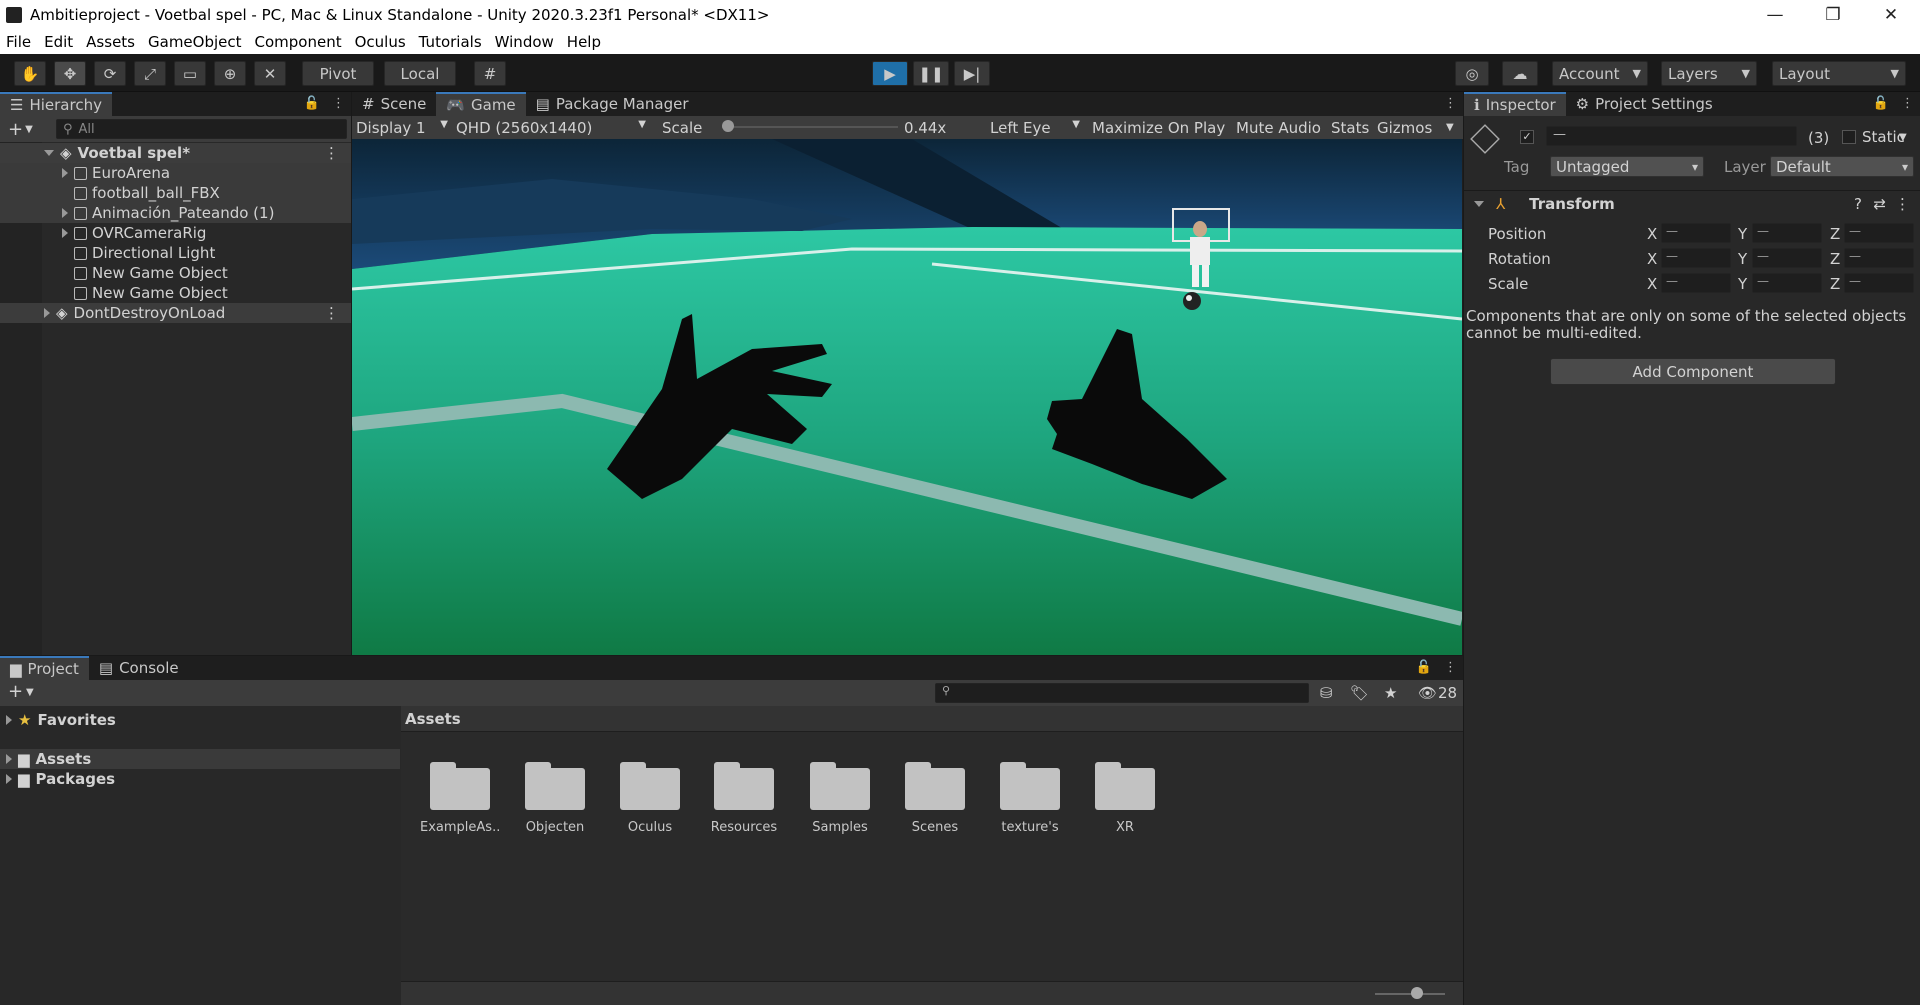 The height and width of the screenshot is (1005, 1920). I want to click on maximize-button: ❐, so click(1833, 14).